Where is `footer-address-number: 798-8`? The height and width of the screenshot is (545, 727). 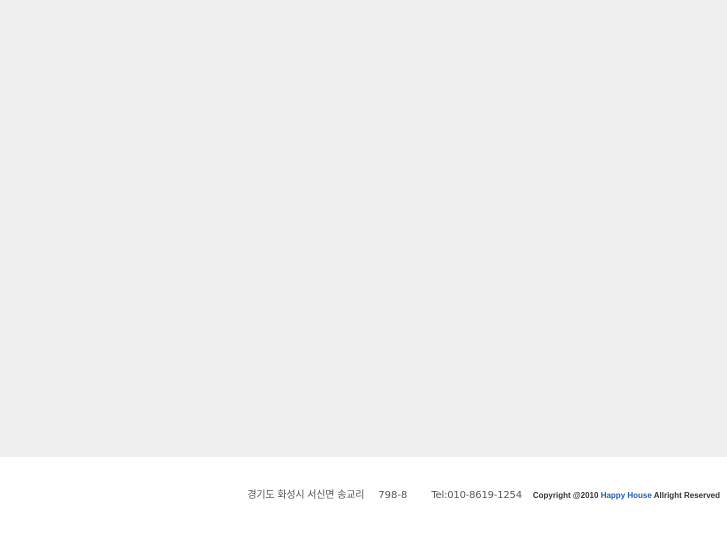 footer-address-number: 798-8 is located at coordinates (393, 495).